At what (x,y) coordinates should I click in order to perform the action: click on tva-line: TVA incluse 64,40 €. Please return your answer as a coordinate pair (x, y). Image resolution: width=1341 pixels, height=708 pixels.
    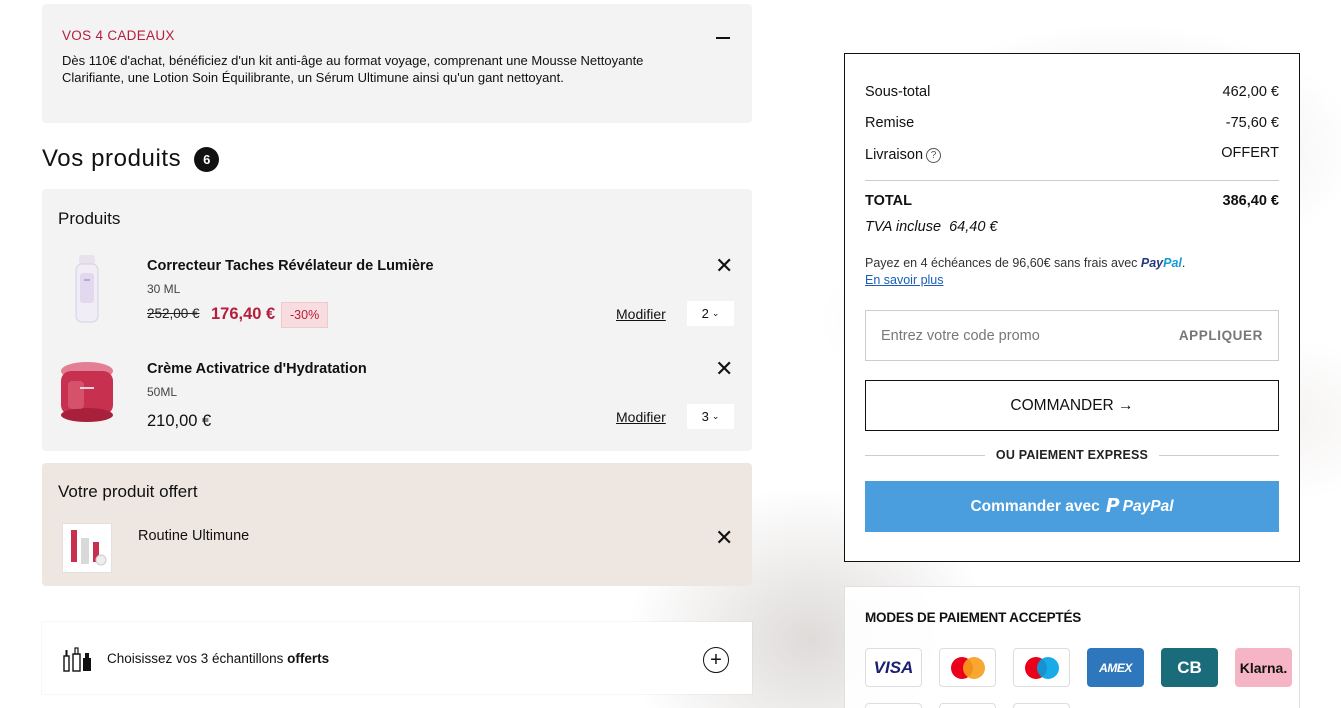
    Looking at the image, I should click on (931, 227).